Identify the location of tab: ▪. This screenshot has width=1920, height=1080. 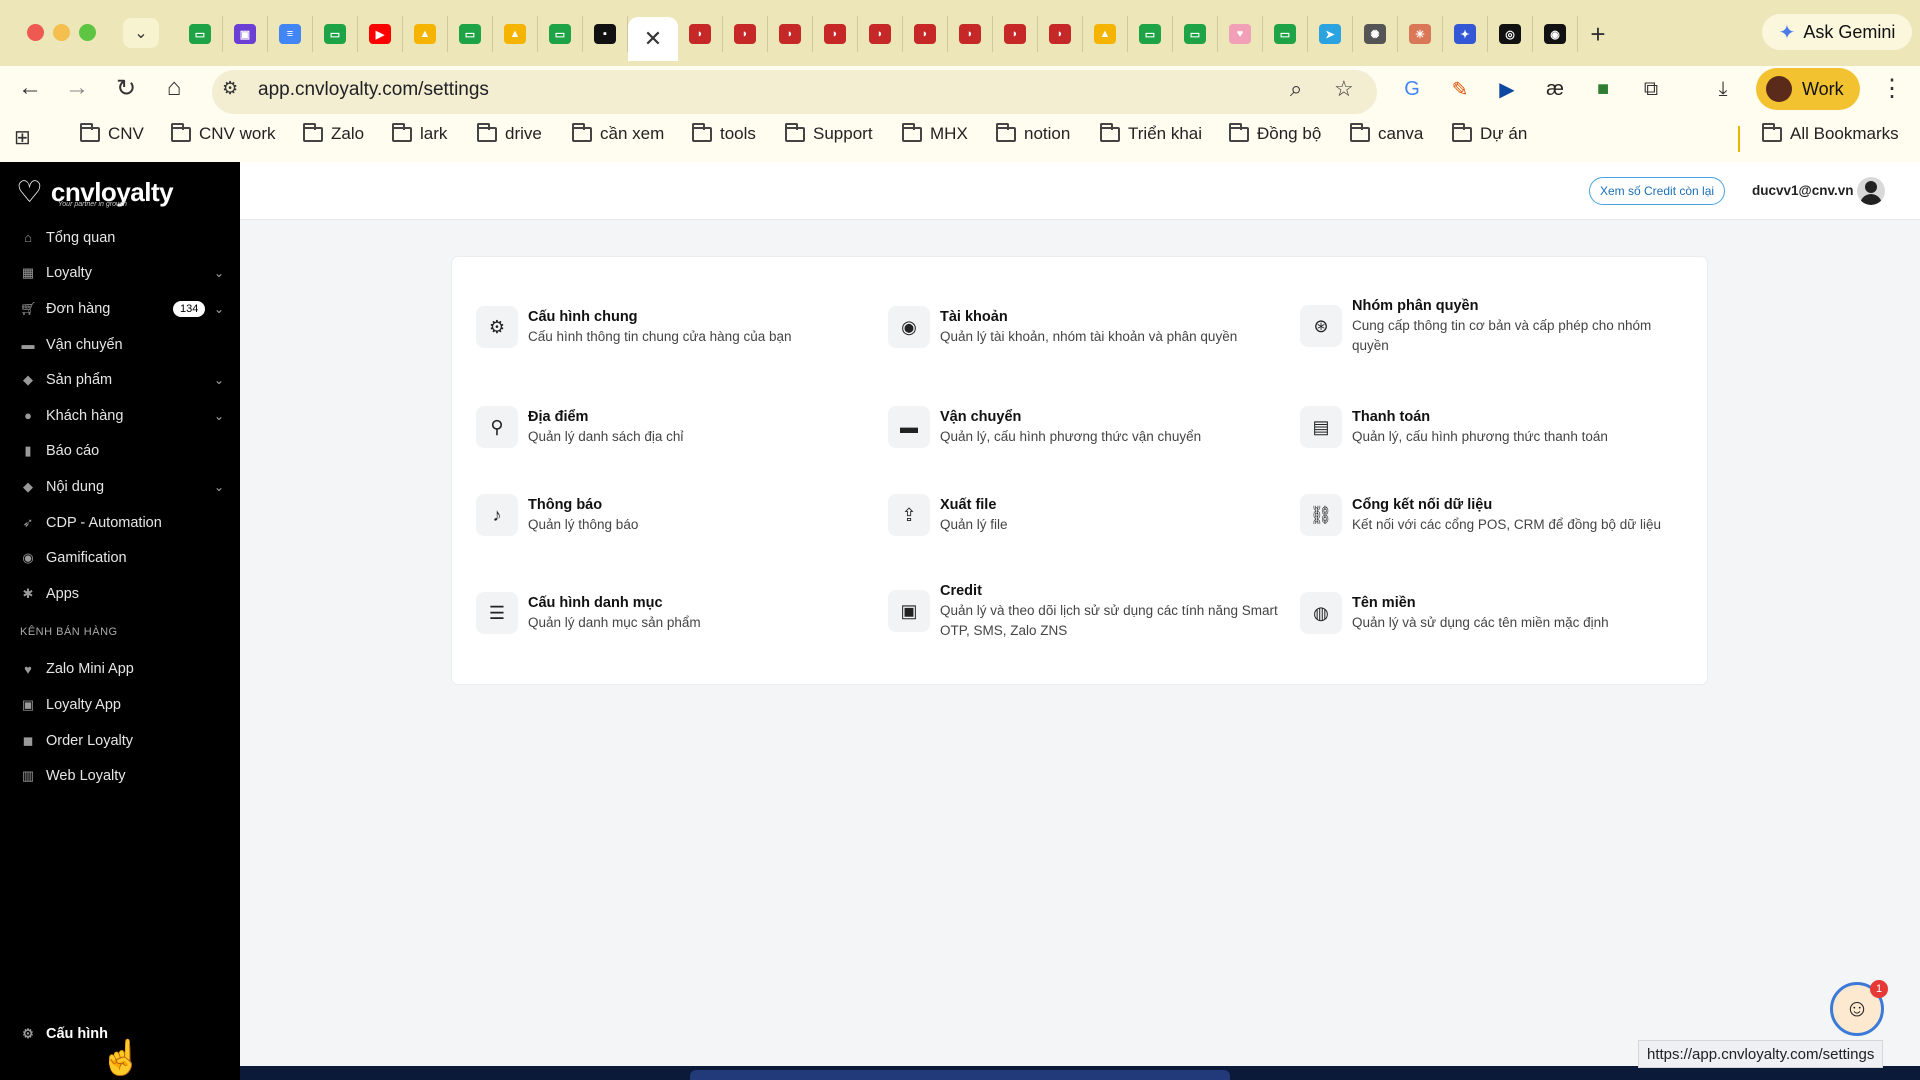
(605, 34).